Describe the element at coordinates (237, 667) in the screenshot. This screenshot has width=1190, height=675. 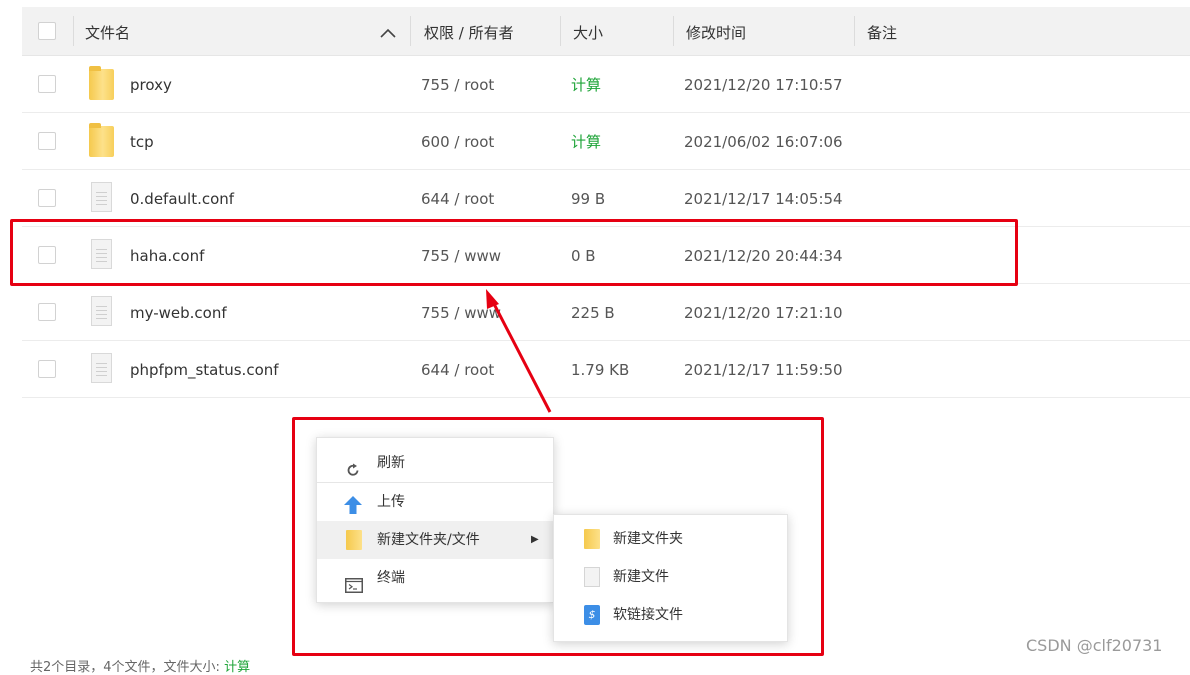
I see `footer-calc-link: 计算` at that location.